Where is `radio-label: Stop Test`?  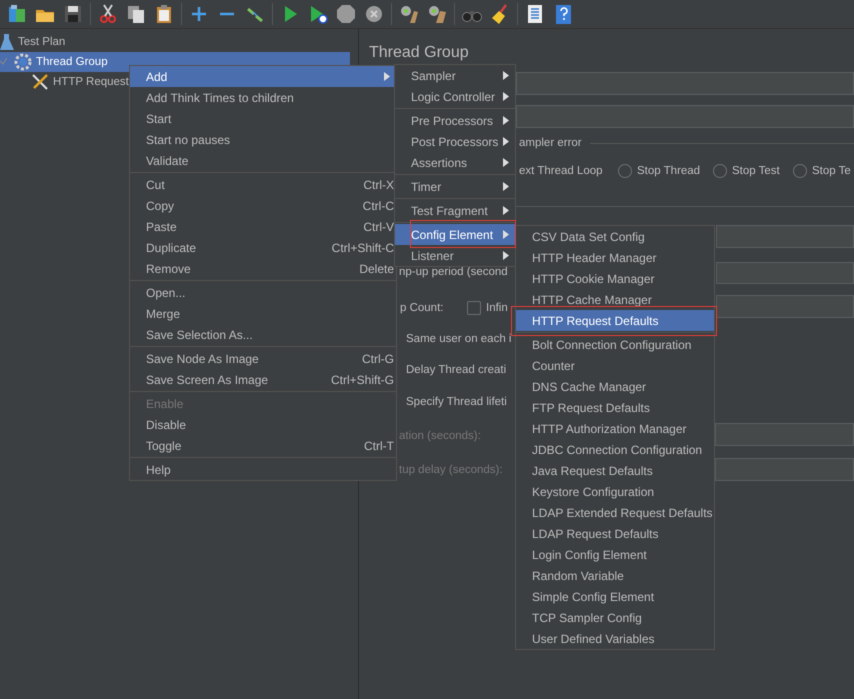
radio-label: Stop Test is located at coordinates (756, 171).